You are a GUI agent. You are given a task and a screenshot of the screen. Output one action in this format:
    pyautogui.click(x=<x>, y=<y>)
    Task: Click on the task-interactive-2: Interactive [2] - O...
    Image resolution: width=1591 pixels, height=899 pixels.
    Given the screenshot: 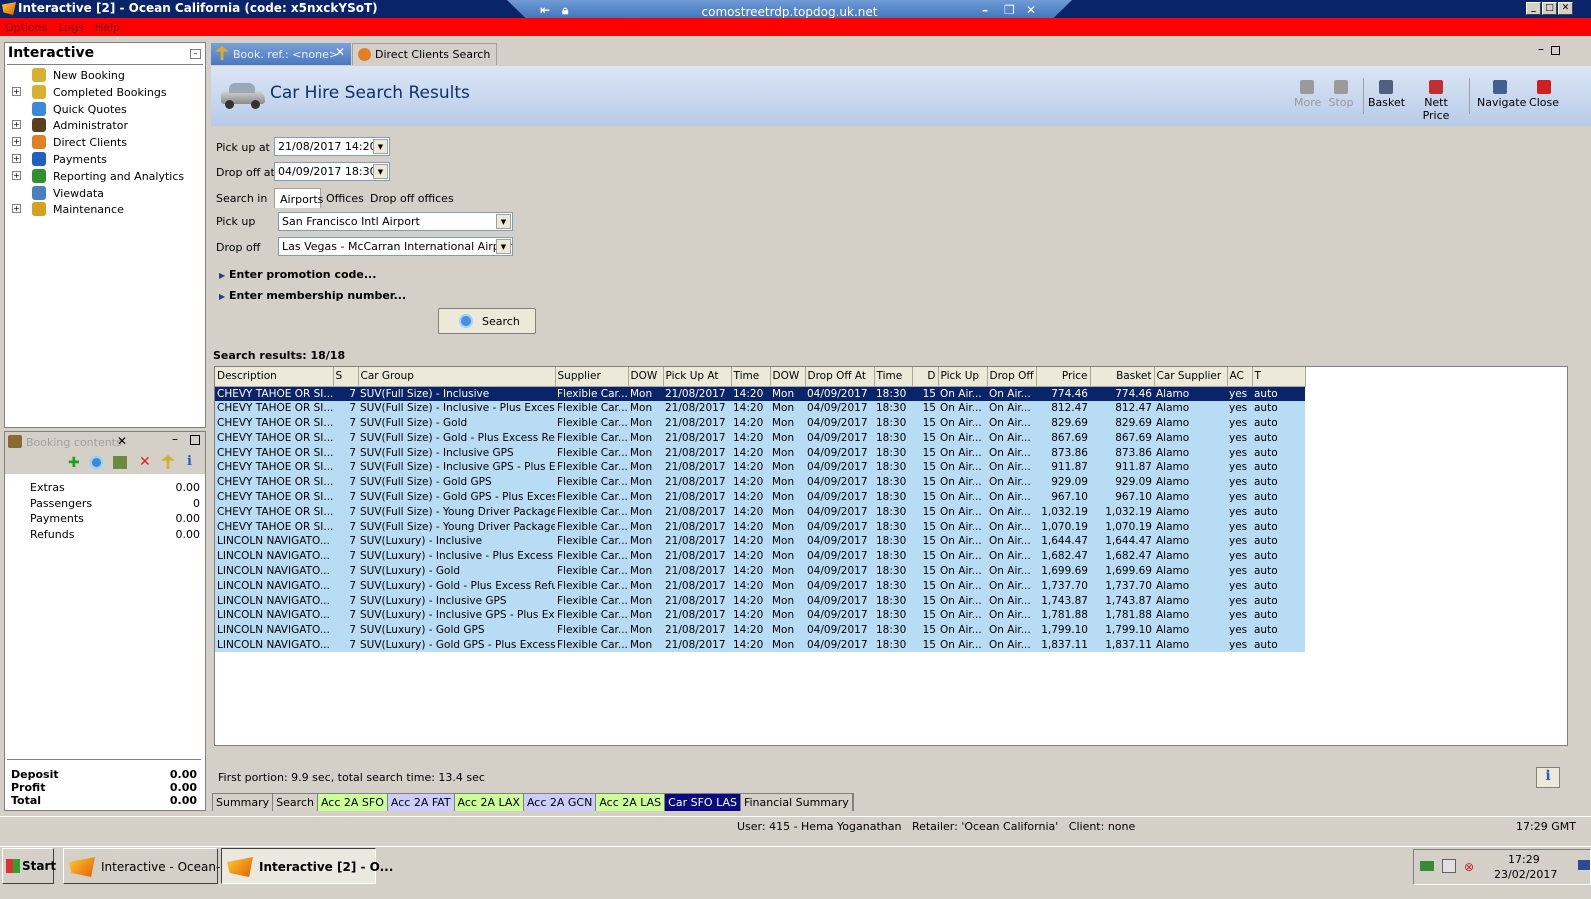 What is the action you would take?
    pyautogui.click(x=307, y=866)
    